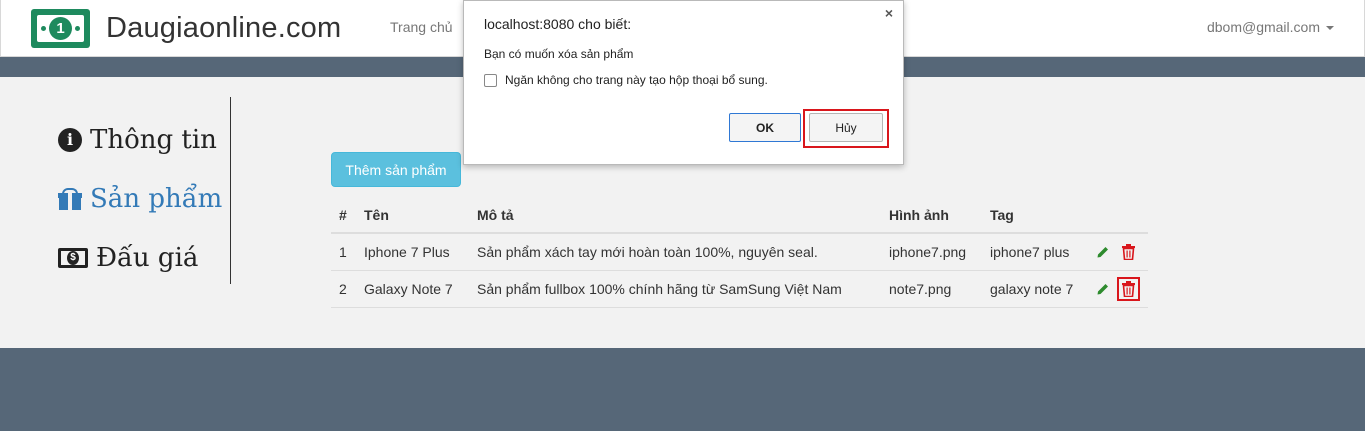  I want to click on sidebar-item-products: Sản phẩm, so click(140, 199).